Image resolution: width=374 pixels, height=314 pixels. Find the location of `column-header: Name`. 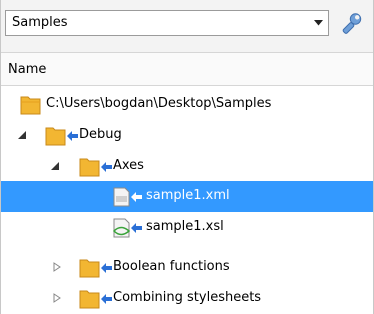

column-header: Name is located at coordinates (187, 69).